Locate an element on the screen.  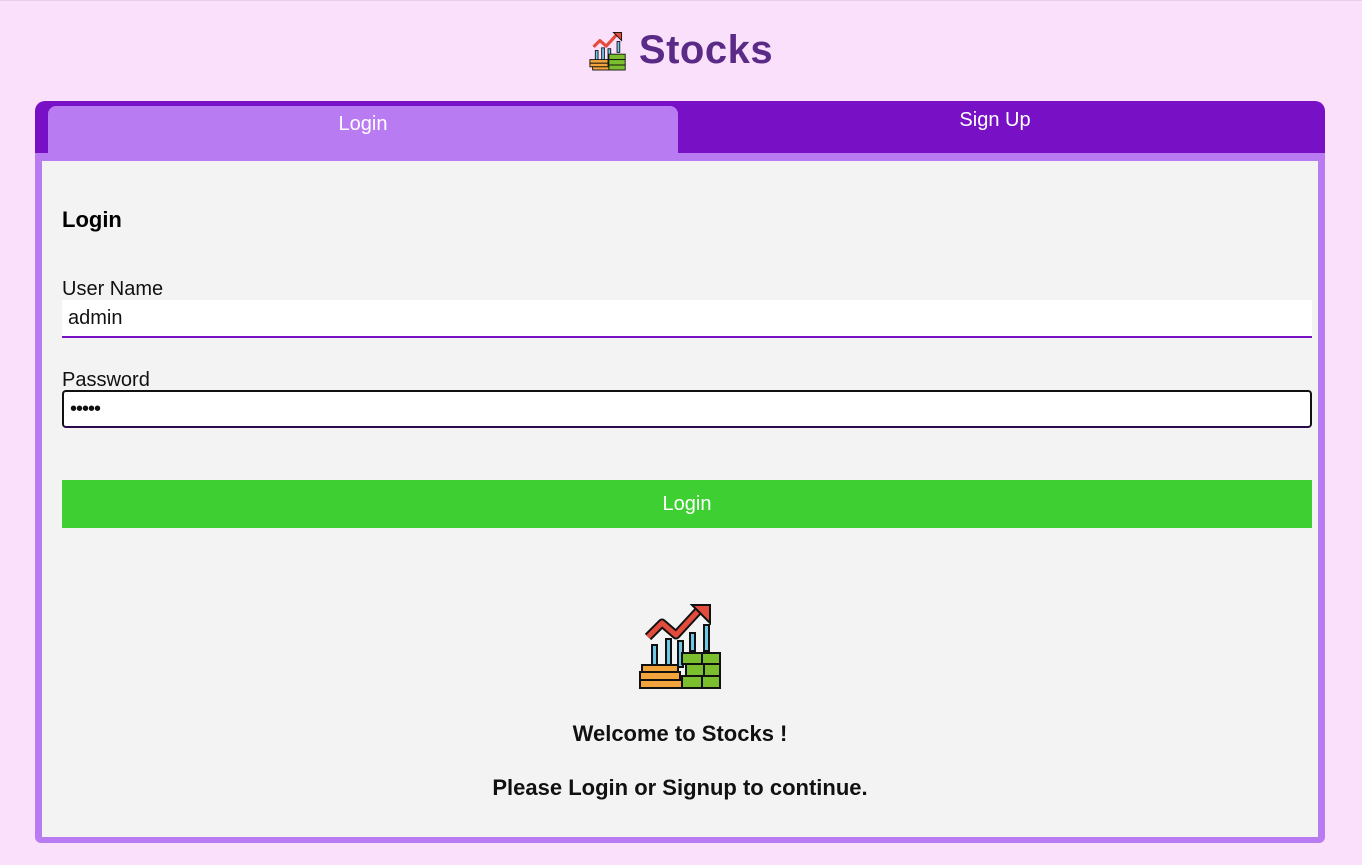
welcome-instruction: Please Login or Signup to continue. is located at coordinates (680, 787).